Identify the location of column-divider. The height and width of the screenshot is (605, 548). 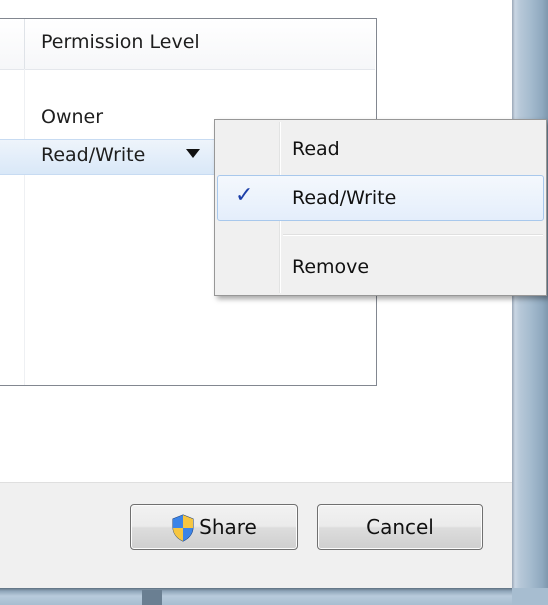
(24, 44).